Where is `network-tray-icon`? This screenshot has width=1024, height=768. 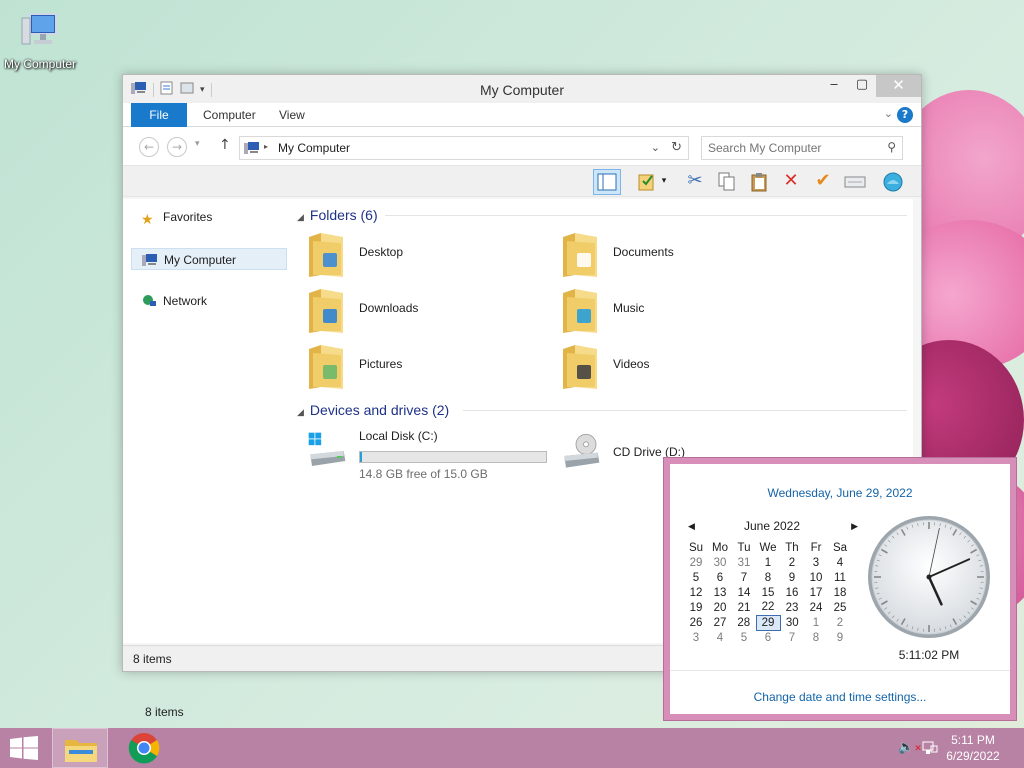
network-tray-icon is located at coordinates (930, 750).